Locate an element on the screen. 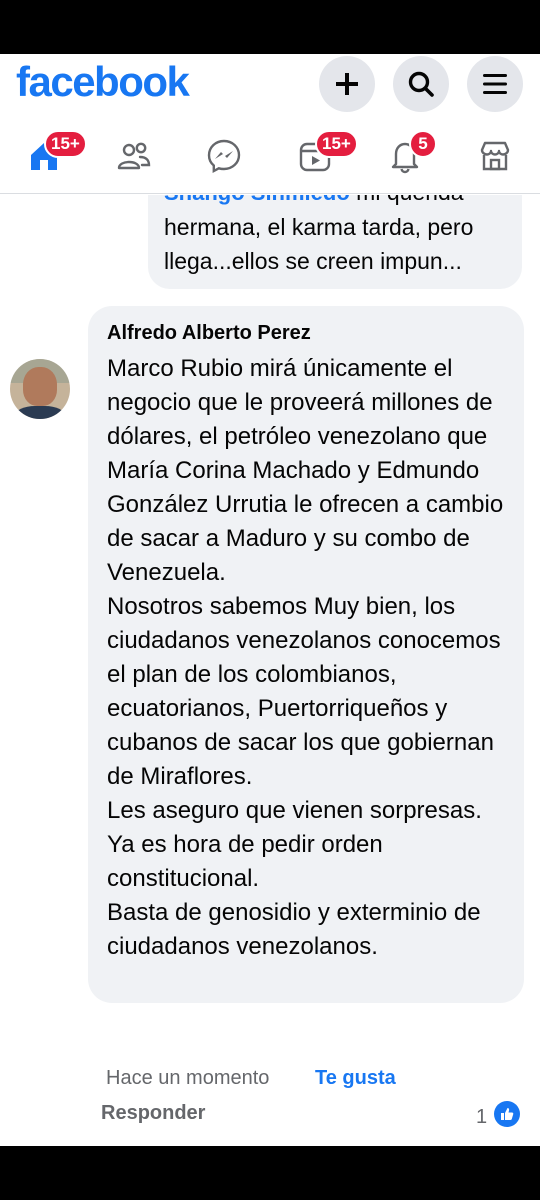 This screenshot has width=540, height=1200. avatar-shirt is located at coordinates (40, 412).